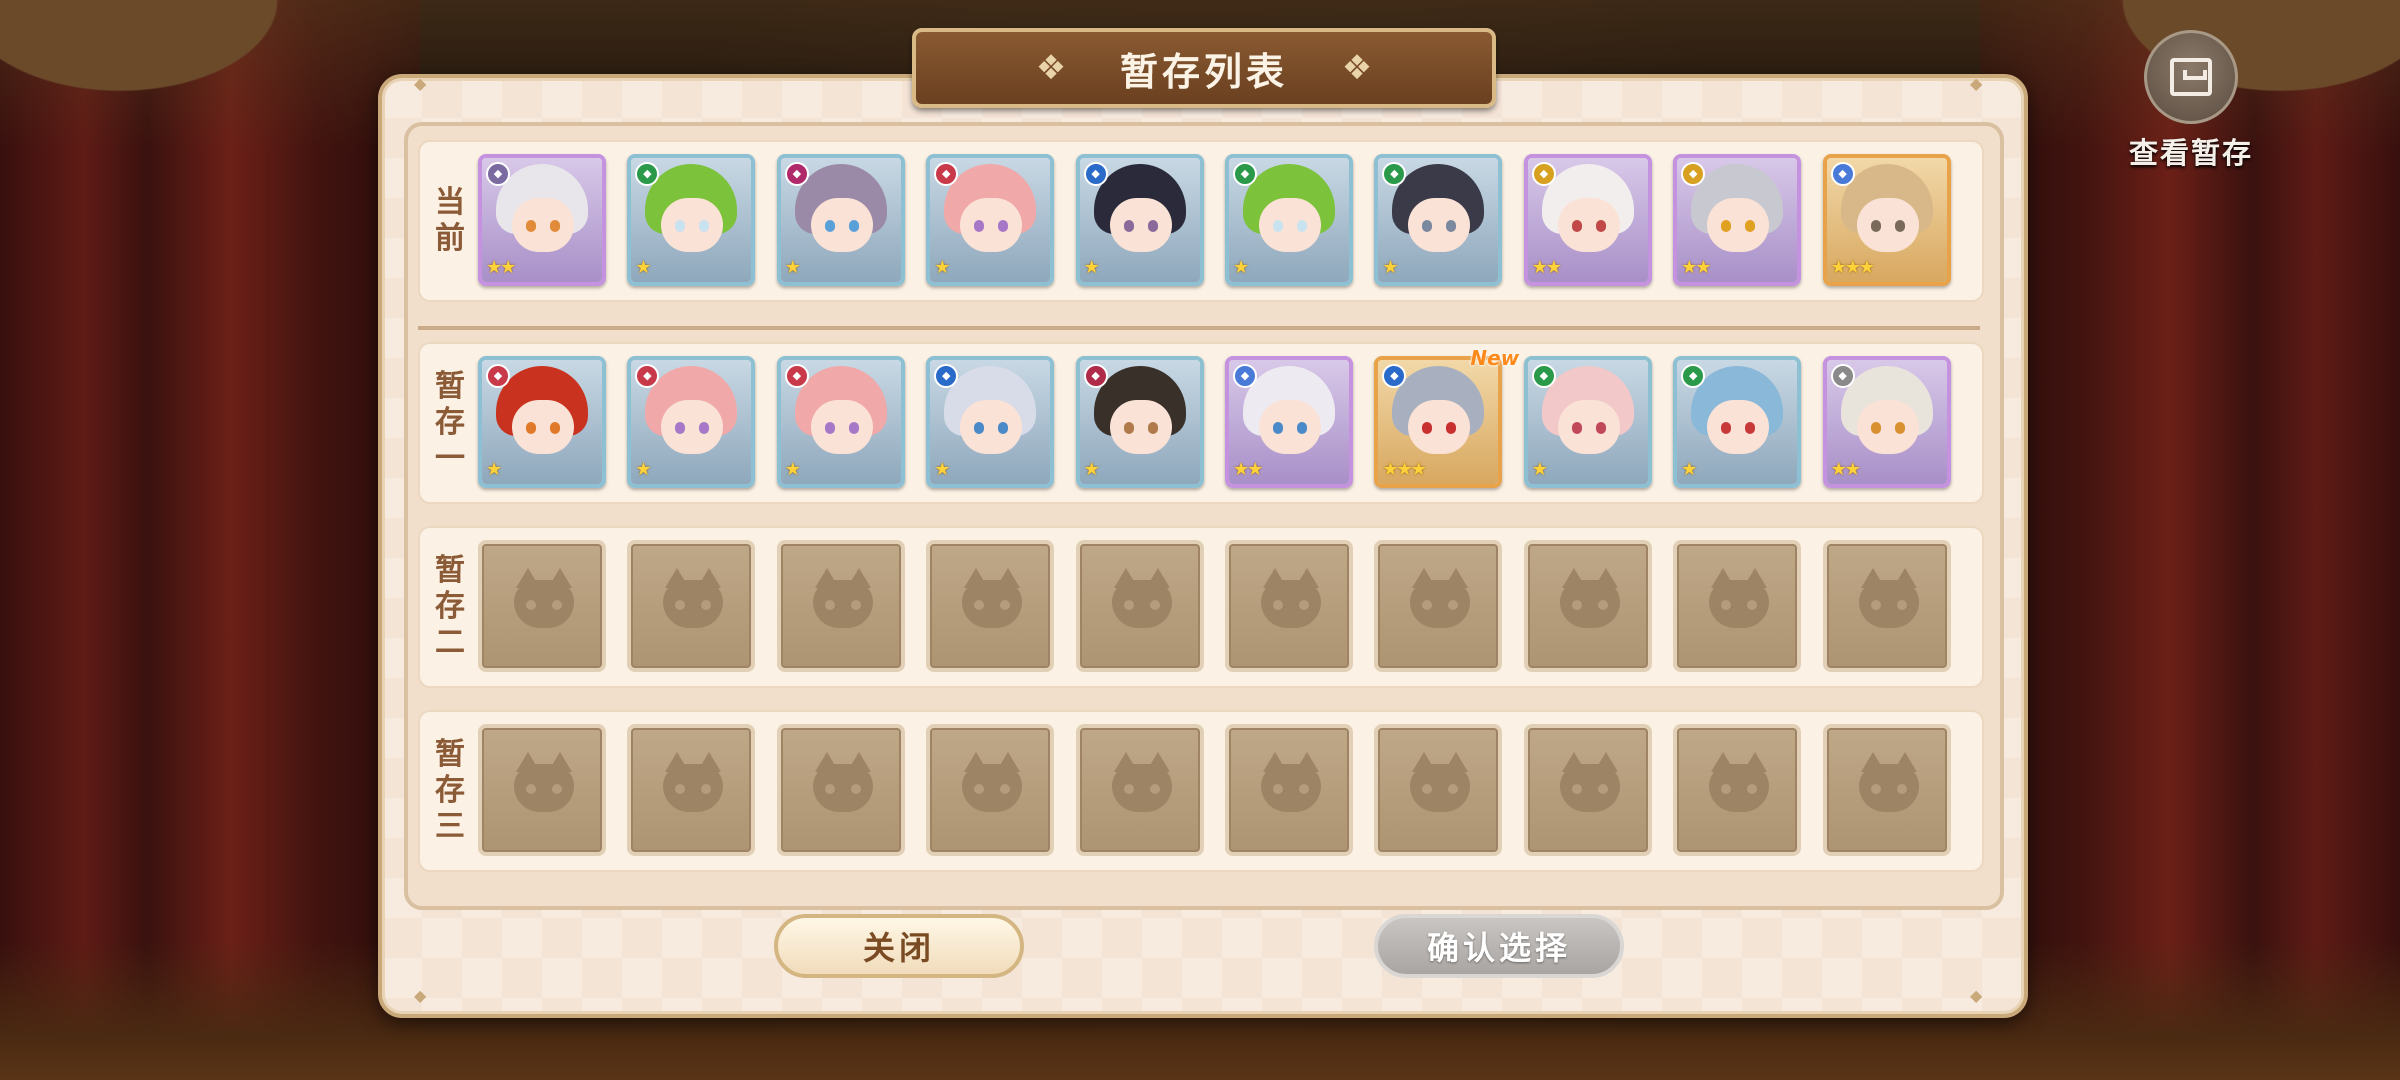 This screenshot has width=2400, height=1080. What do you see at coordinates (450, 422) in the screenshot?
I see `row-label: 暂存一` at bounding box center [450, 422].